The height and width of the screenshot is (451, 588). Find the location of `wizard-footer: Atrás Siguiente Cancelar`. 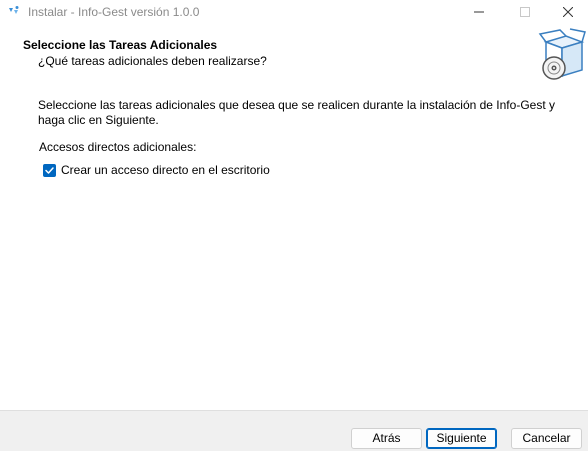

wizard-footer: Atrás Siguiente Cancelar is located at coordinates (294, 430).